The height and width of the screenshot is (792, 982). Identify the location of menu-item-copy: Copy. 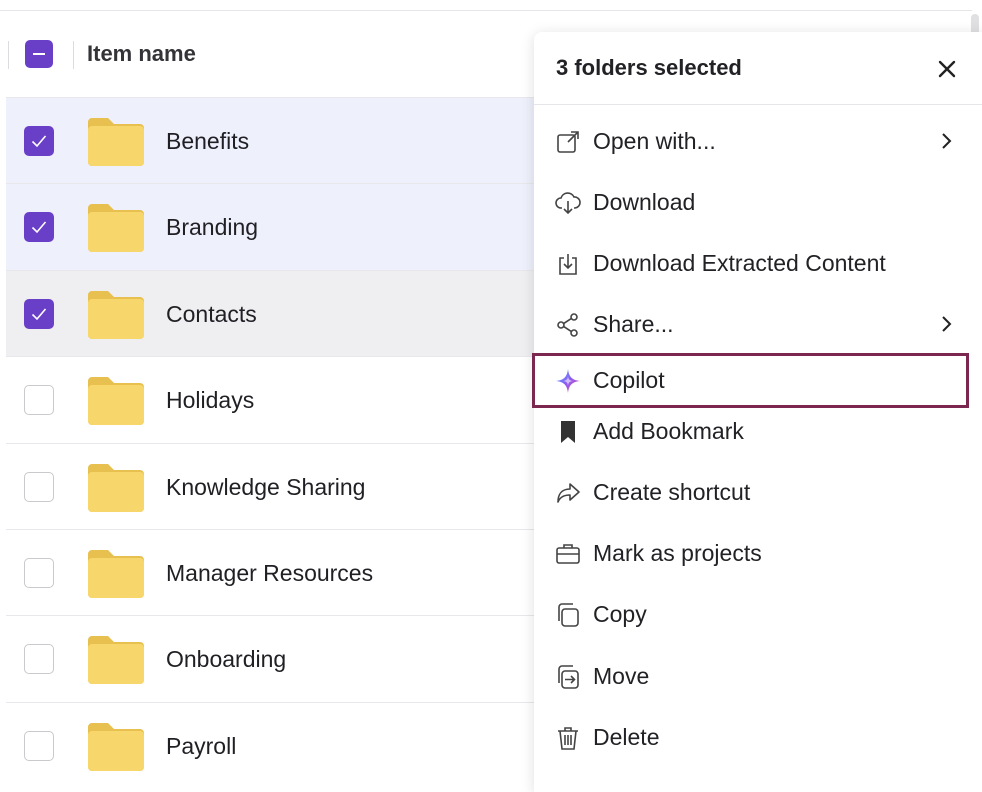
(754, 614).